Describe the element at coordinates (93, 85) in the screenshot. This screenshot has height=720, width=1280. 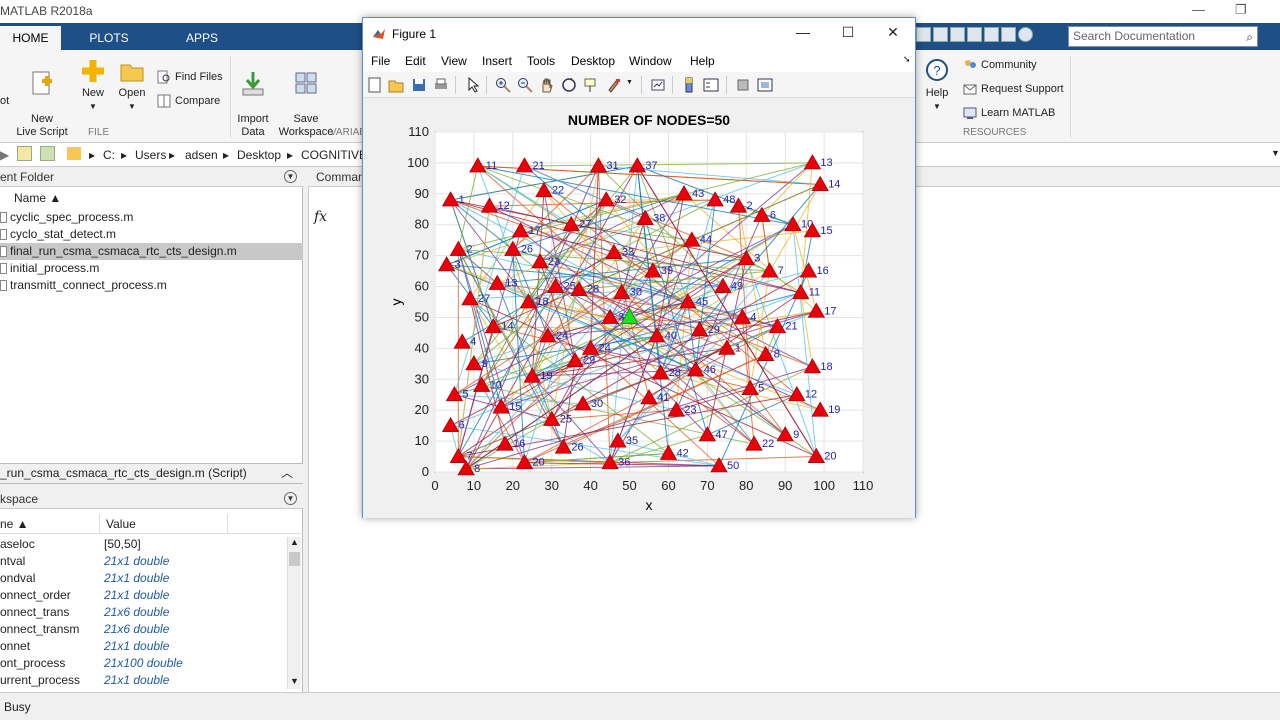
I see `new-button: New ▼` at that location.